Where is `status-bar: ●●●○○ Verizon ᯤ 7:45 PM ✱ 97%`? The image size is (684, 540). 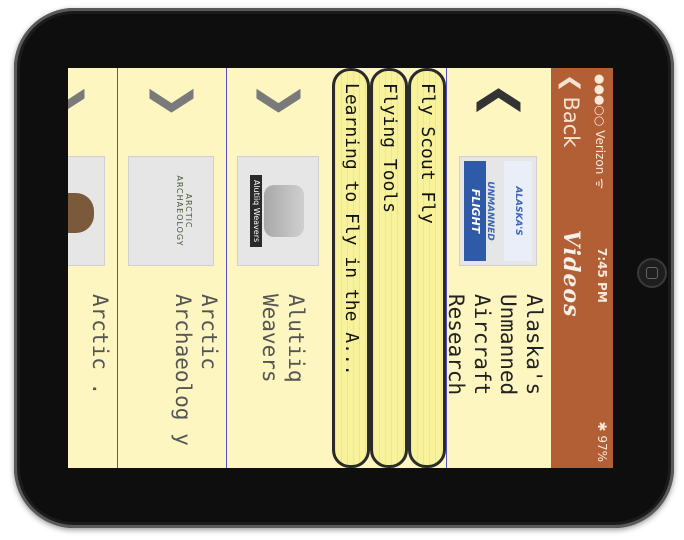
status-bar: ●●●○○ Verizon ᯤ 7:45 PM ✱ 97% is located at coordinates (602, 268).